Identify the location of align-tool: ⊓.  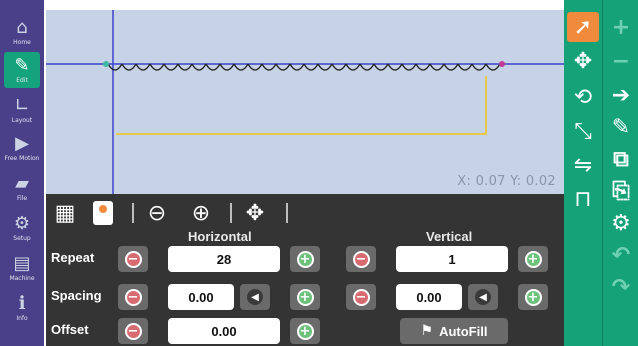
(583, 199).